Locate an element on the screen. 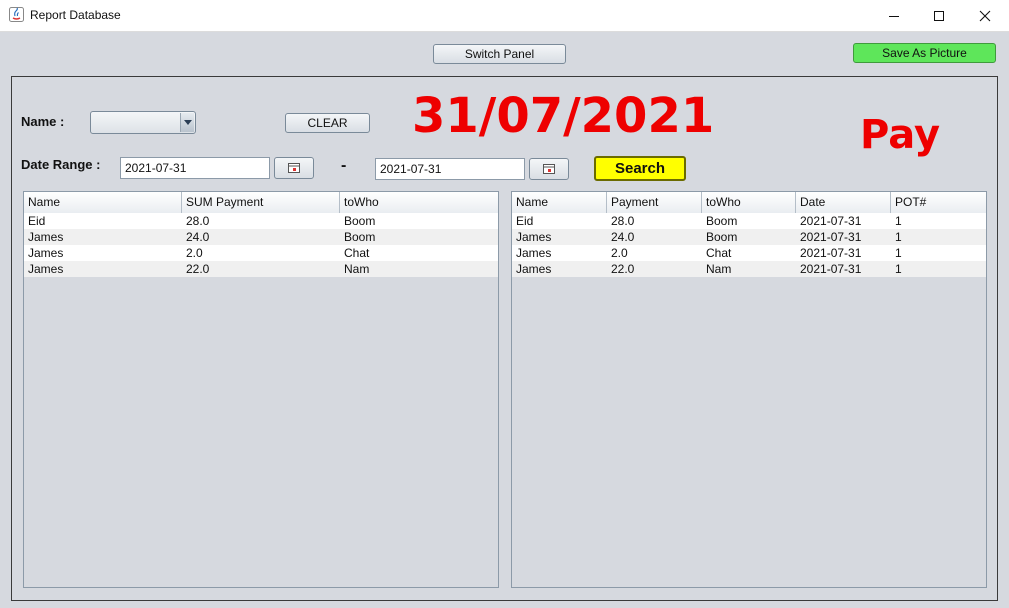  date-to-field: 2021-07-31 is located at coordinates (450, 169).